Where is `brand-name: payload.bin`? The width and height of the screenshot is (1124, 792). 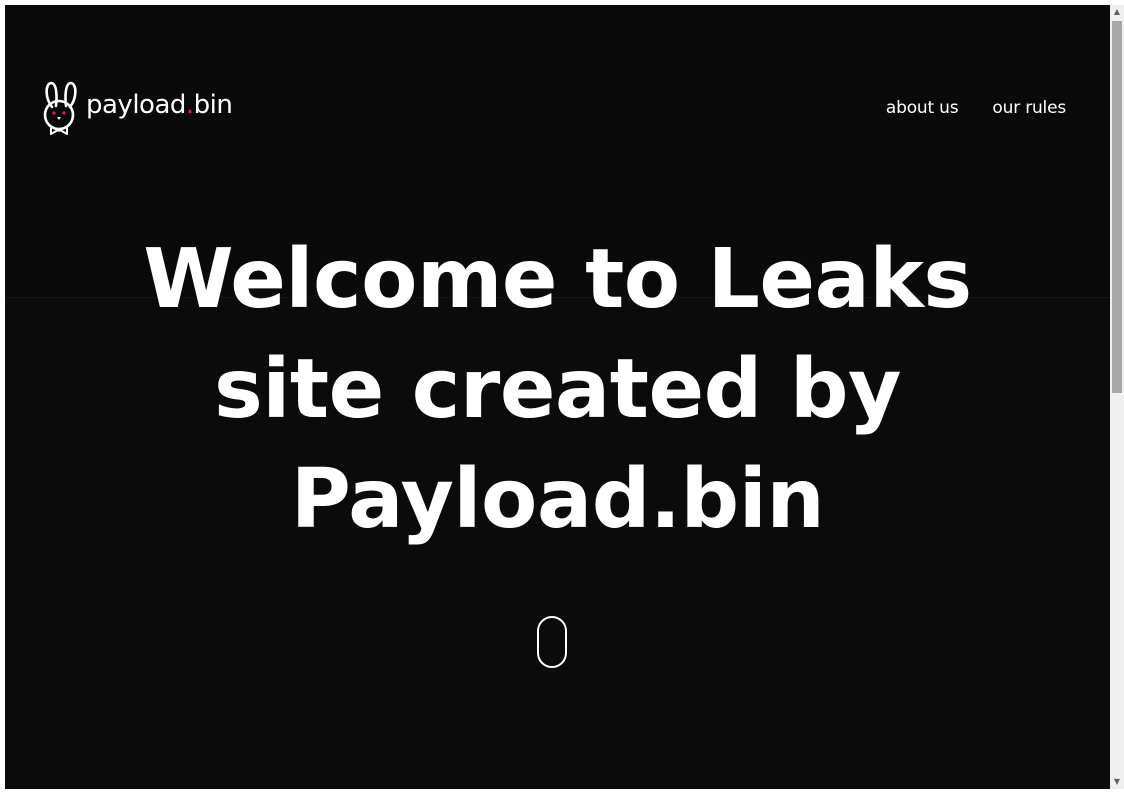
brand-name: payload.bin is located at coordinates (159, 105).